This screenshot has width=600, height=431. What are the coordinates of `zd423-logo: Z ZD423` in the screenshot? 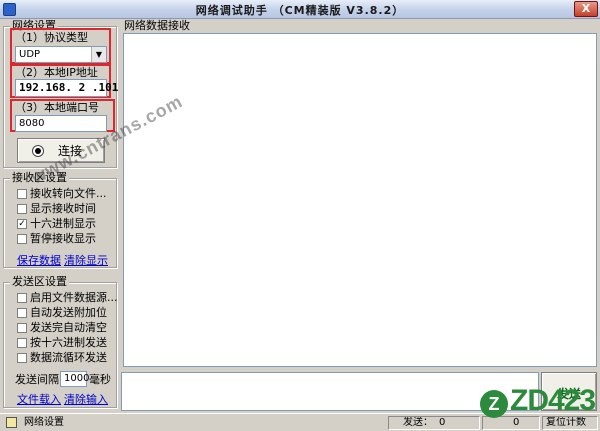 It's located at (539, 406).